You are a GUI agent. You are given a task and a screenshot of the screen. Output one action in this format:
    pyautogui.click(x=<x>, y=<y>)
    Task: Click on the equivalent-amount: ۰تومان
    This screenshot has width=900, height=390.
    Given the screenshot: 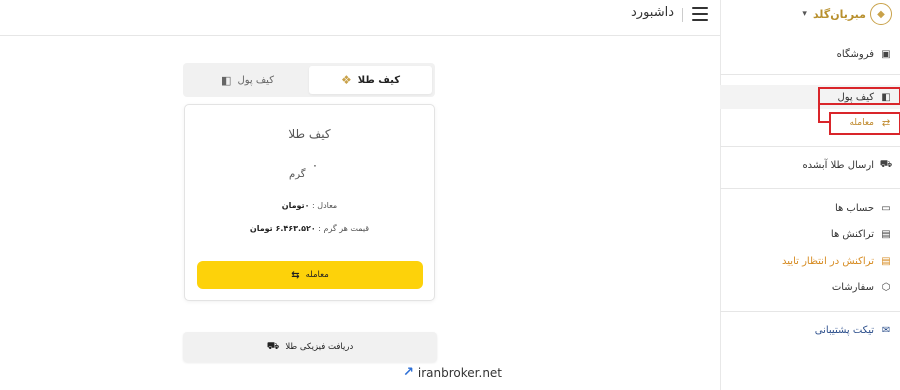 What is the action you would take?
    pyautogui.click(x=295, y=205)
    